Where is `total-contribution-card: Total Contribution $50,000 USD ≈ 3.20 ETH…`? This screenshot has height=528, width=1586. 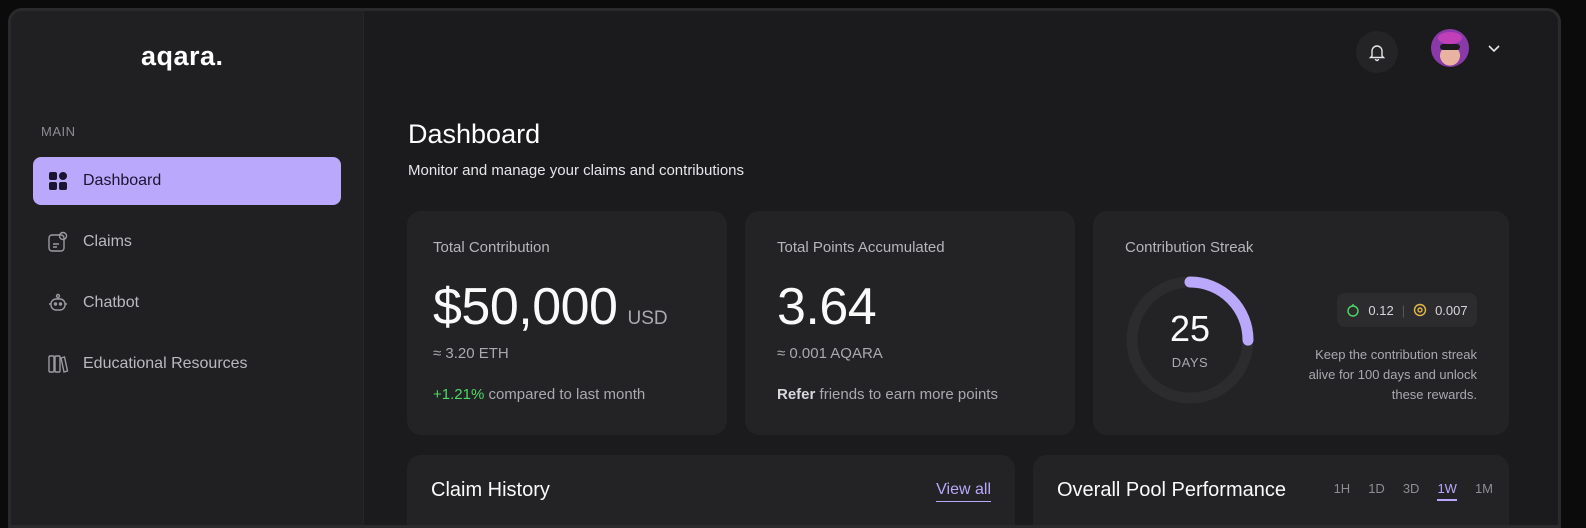 total-contribution-card: Total Contribution $50,000 USD ≈ 3.20 ETH… is located at coordinates (567, 323).